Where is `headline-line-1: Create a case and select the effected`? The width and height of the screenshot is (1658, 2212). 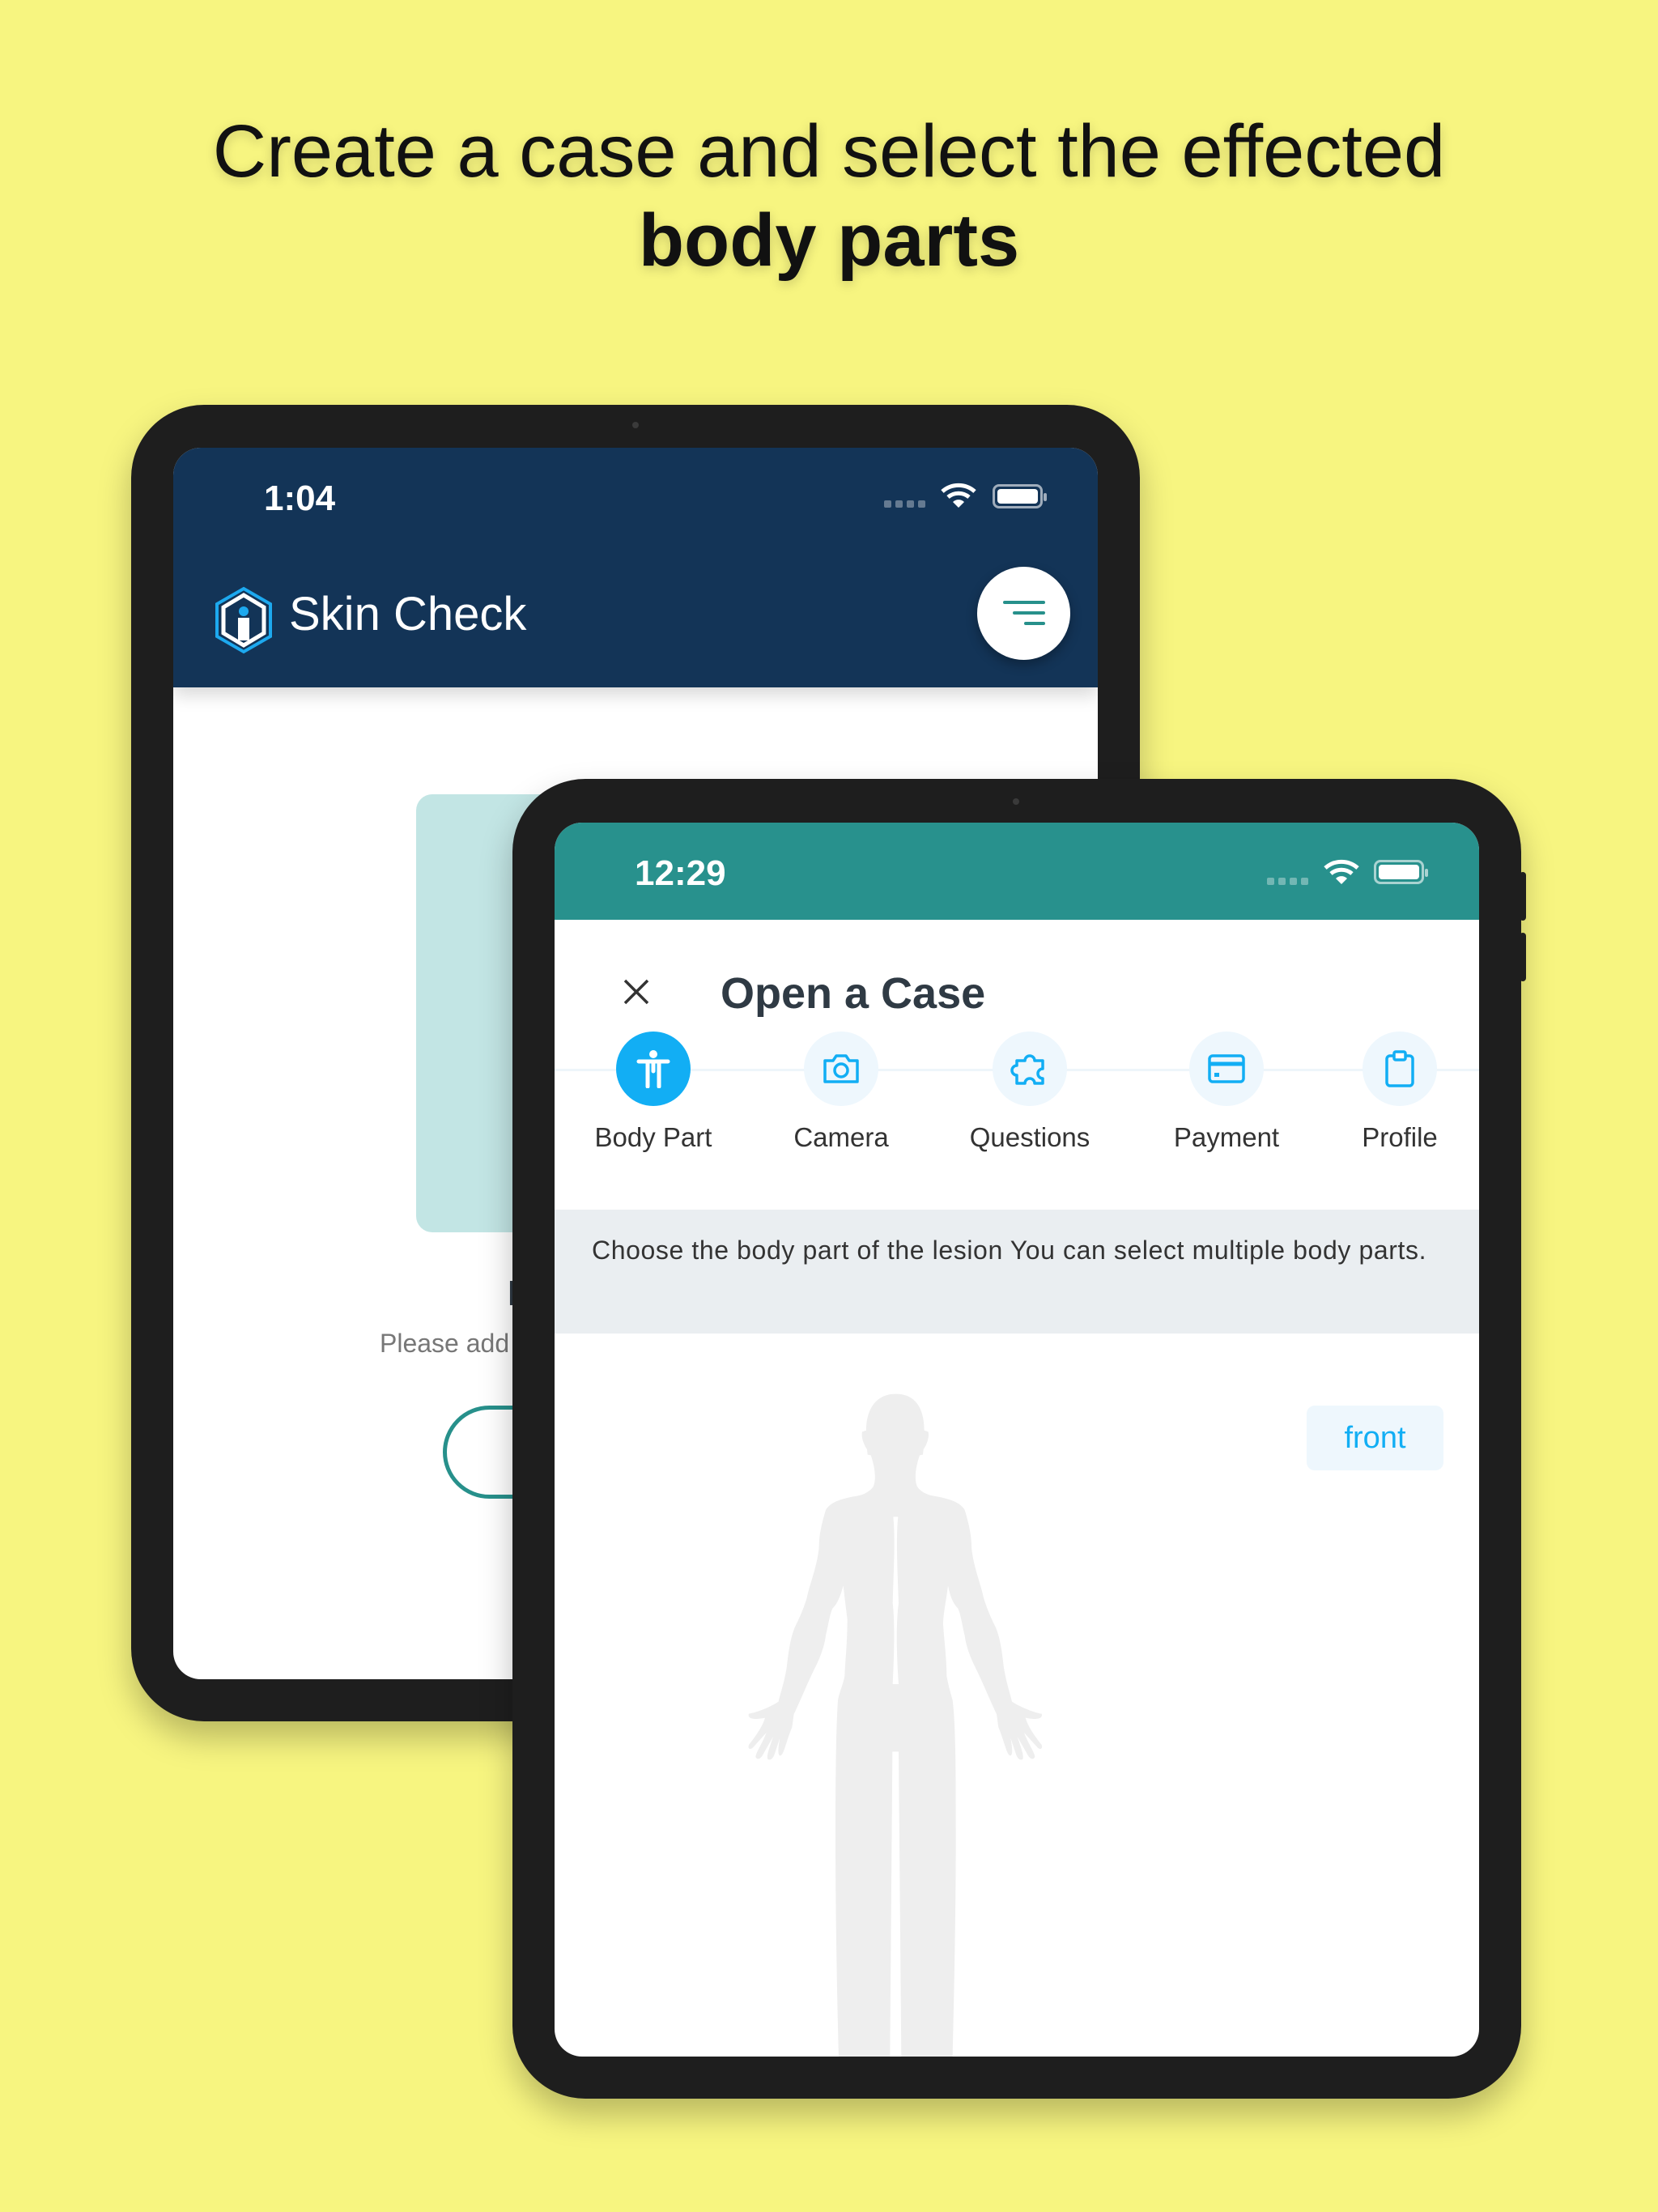
headline-line-1: Create a case and select the effected is located at coordinates (829, 152).